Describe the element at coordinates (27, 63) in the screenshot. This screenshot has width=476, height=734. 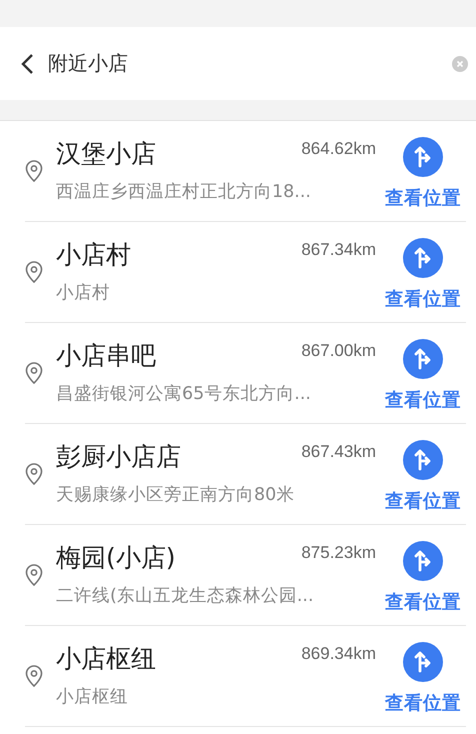
I see `back-icon` at that location.